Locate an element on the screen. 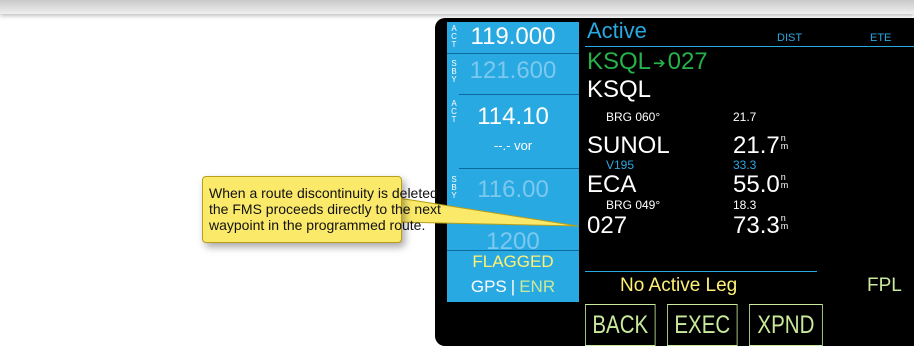 Image resolution: width=914 pixels, height=346 pixels. callout-line: When a route discontinuity is deleted, is located at coordinates (325, 193).